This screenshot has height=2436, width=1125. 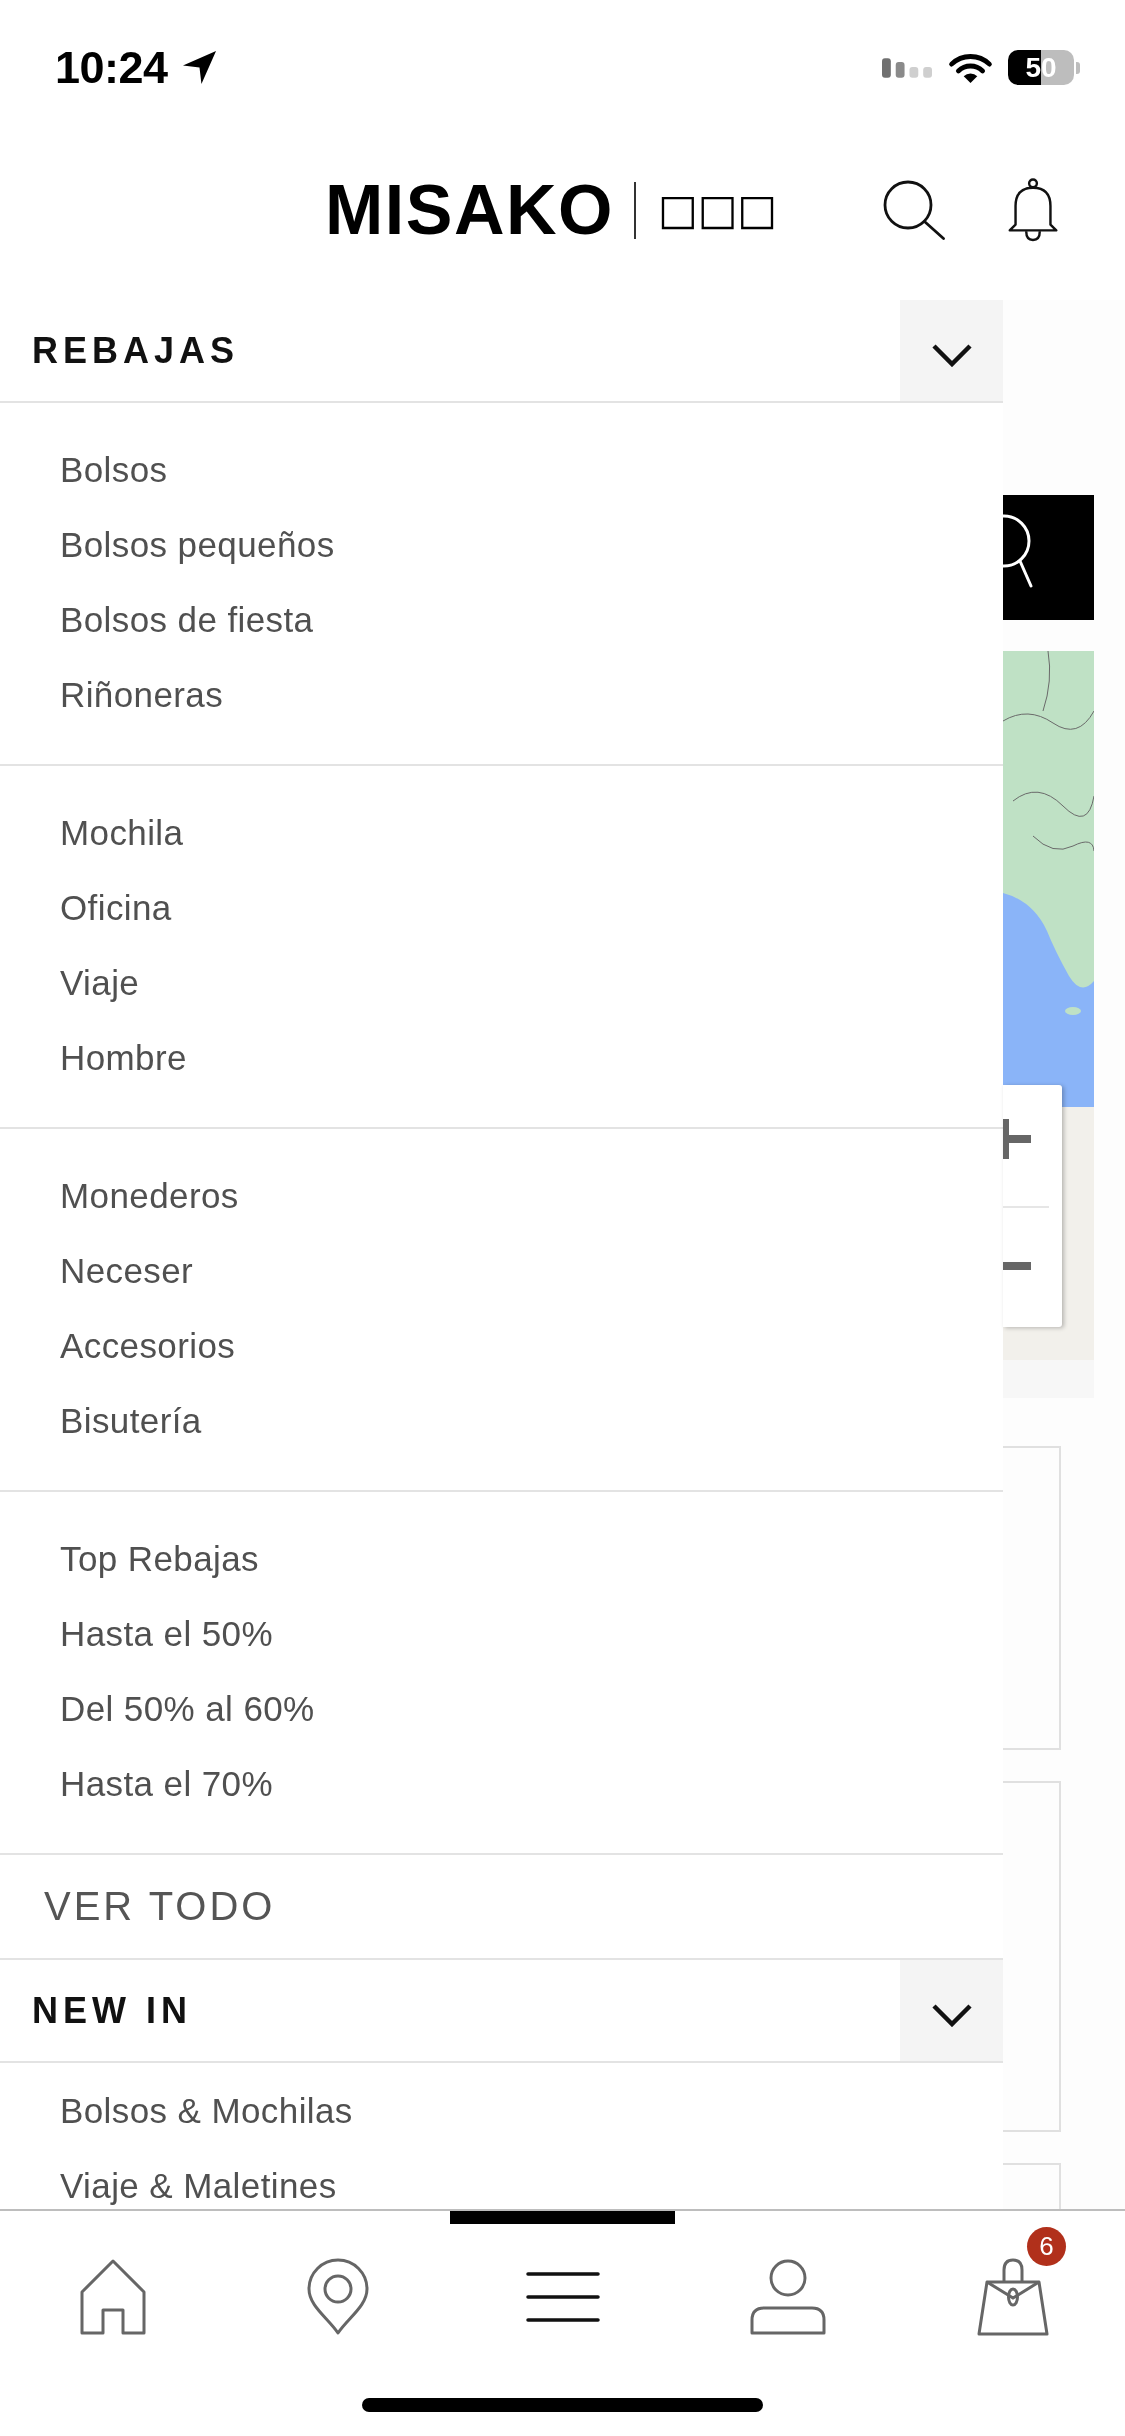 What do you see at coordinates (127, 1270) in the screenshot?
I see `menu-item: Neceser` at bounding box center [127, 1270].